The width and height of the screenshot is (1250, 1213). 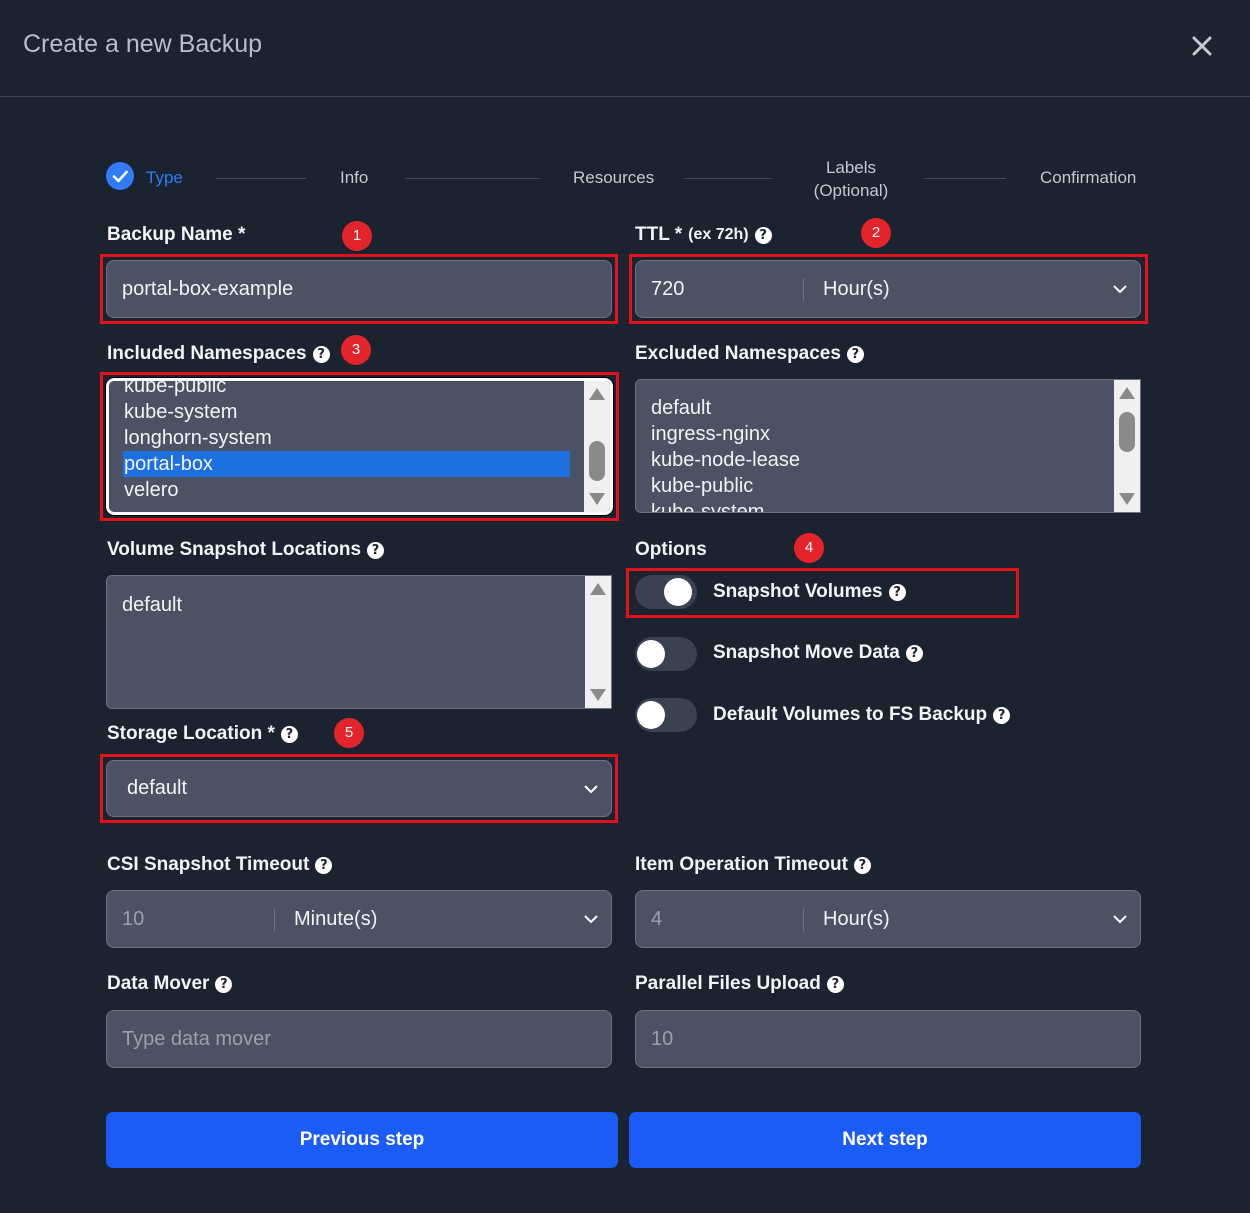 What do you see at coordinates (359, 1039) in the screenshot?
I see `data-mover-input: Type data mover` at bounding box center [359, 1039].